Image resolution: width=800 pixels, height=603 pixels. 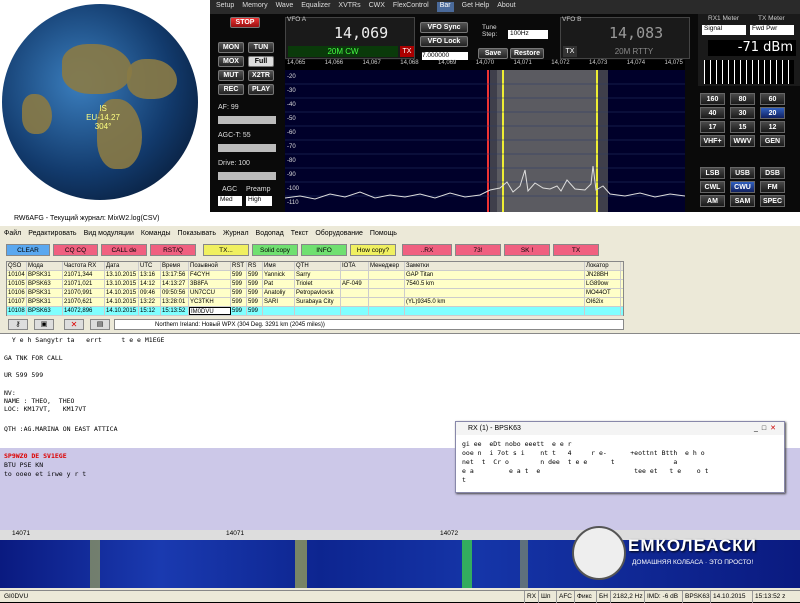 I want to click on minimize-icon: _, so click(x=758, y=428).